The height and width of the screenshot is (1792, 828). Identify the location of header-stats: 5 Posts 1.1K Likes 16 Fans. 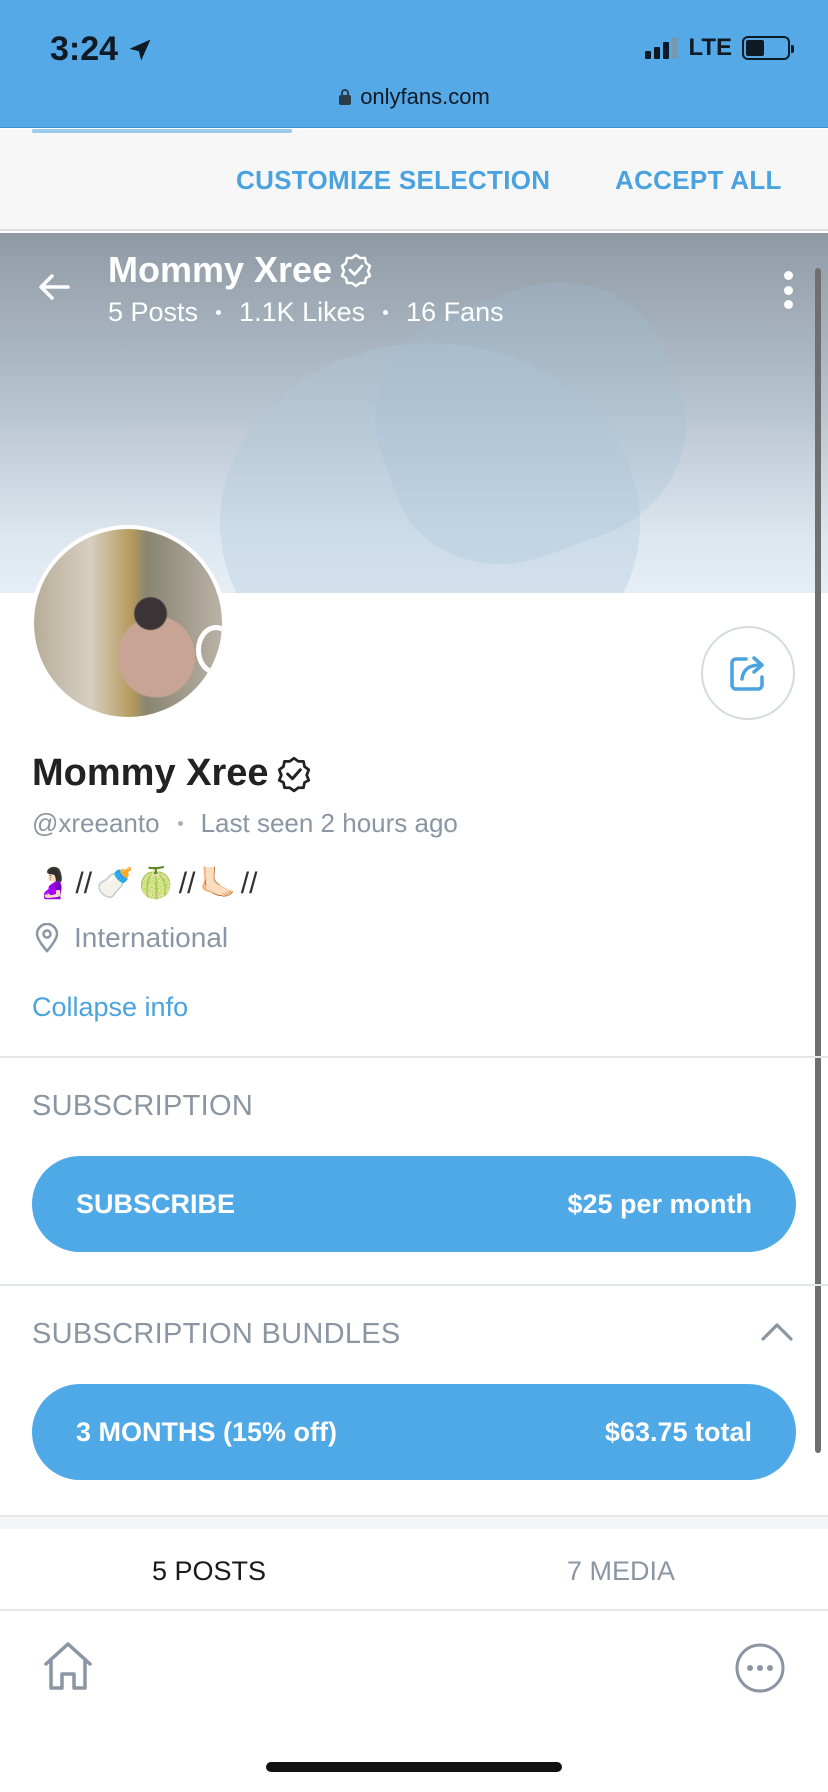
(306, 312).